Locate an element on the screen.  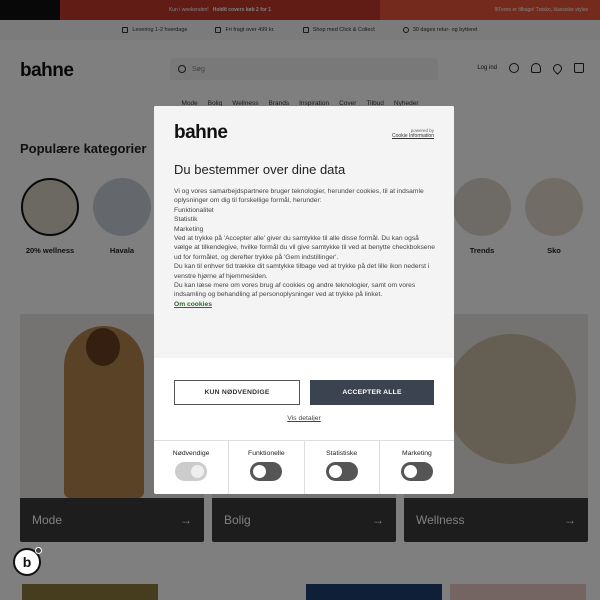
functional-switch is located at coordinates (266, 471).